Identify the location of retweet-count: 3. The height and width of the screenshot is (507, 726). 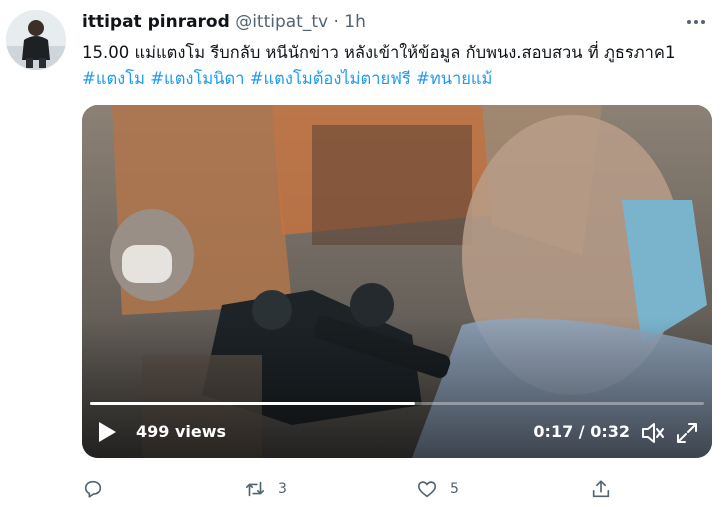
(282, 489).